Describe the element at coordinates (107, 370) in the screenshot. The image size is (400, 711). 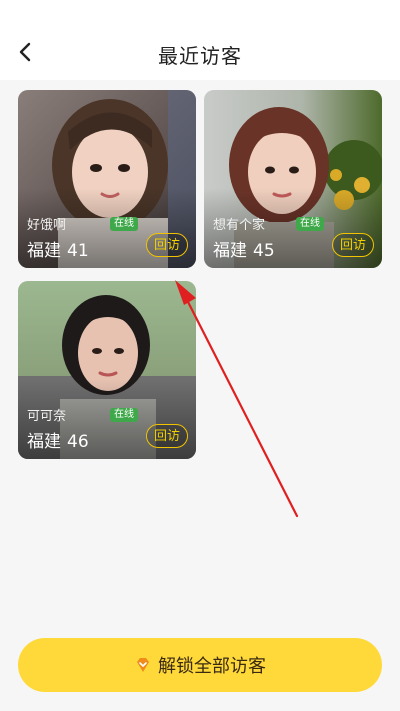
I see `visitor-card: 可可奈 在线 福建 46 回访` at that location.